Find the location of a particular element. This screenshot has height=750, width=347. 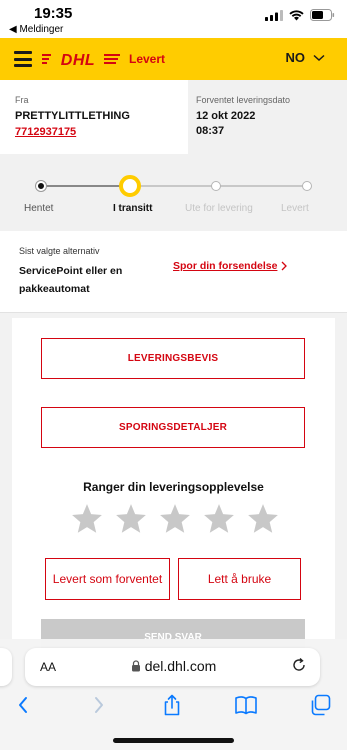

step-label-levert: Levert is located at coordinates (295, 208).